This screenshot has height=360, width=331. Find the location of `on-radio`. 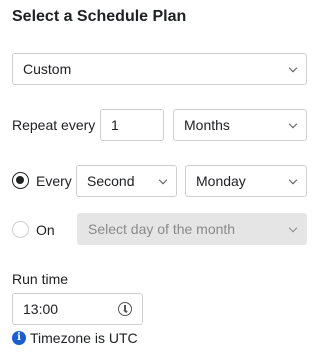

on-radio is located at coordinates (20, 229).